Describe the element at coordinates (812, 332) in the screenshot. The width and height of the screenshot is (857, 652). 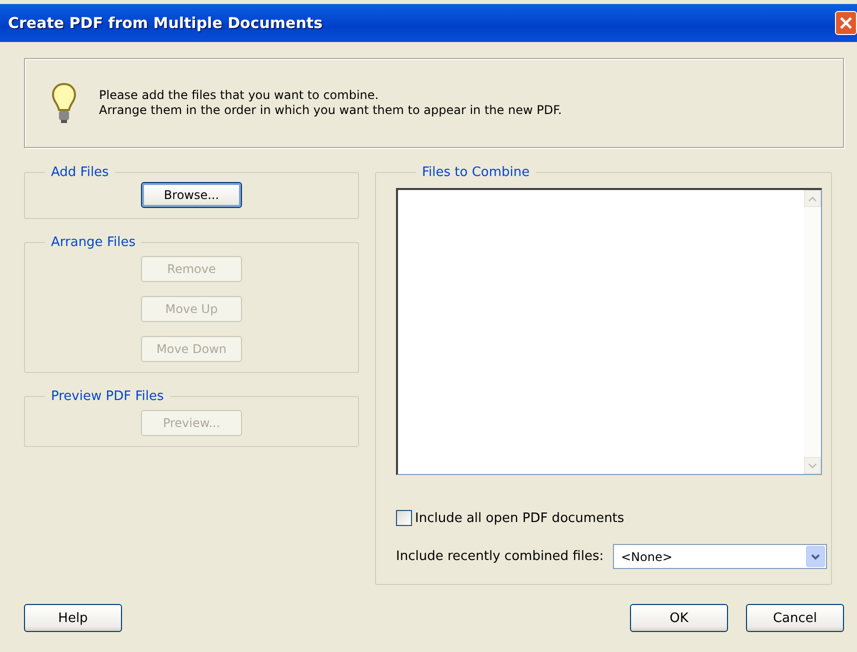
I see `scrollbar` at that location.